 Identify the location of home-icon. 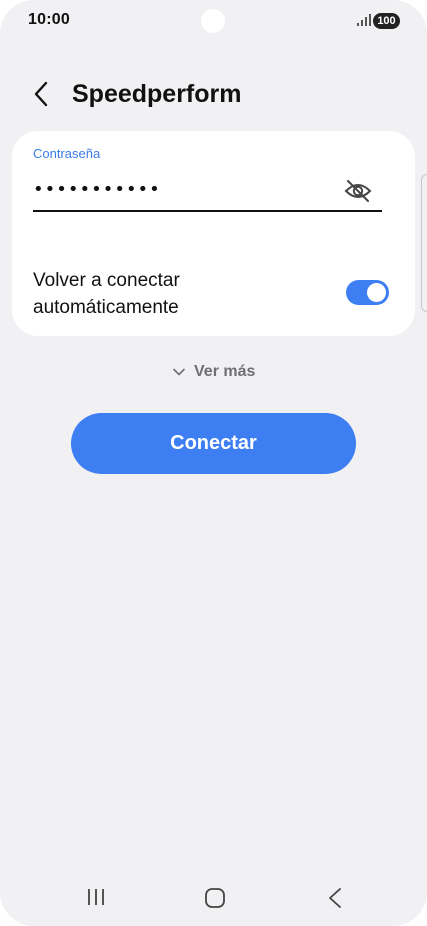
(215, 898).